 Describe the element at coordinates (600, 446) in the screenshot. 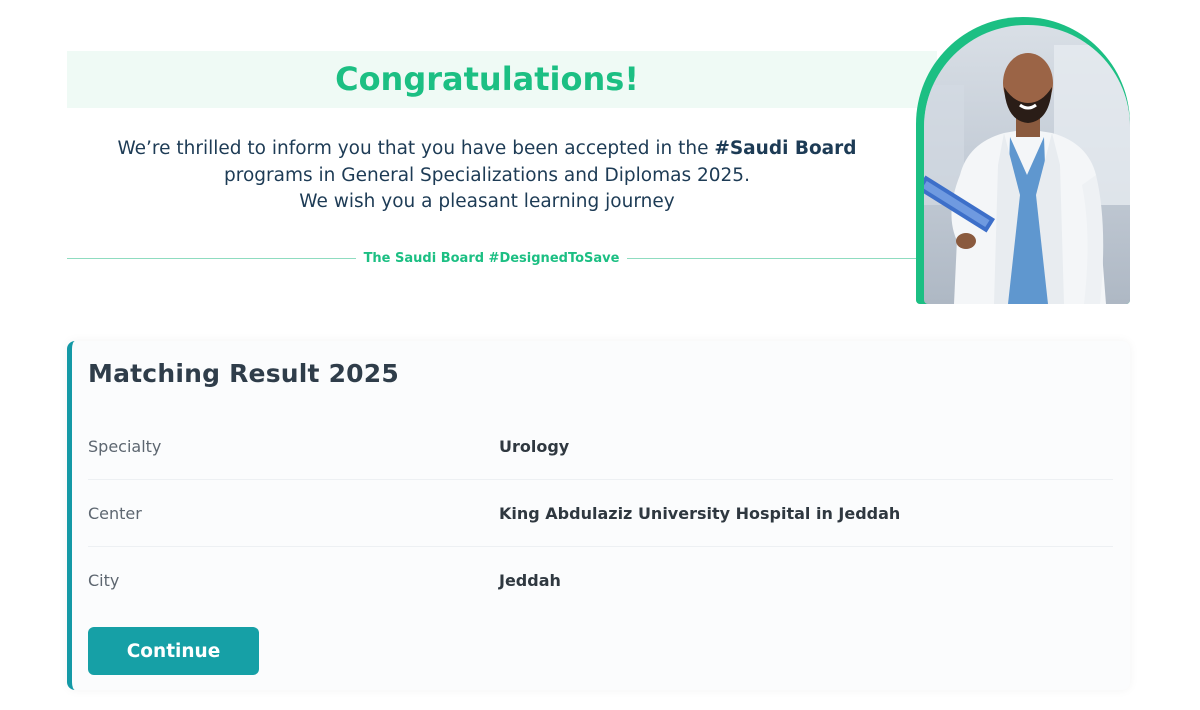

I see `result-row-specialty: Specialty Urology` at that location.